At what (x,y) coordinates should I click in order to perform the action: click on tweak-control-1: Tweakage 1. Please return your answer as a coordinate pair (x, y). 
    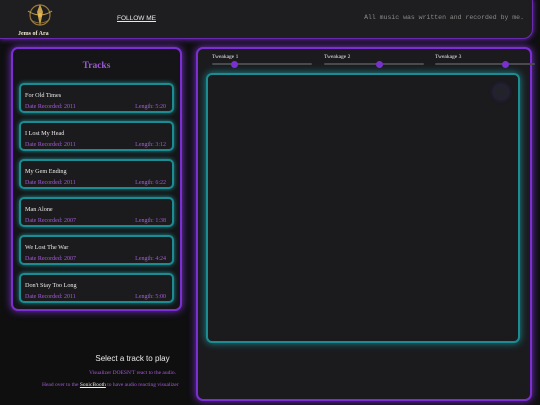
    Looking at the image, I should click on (262, 61).